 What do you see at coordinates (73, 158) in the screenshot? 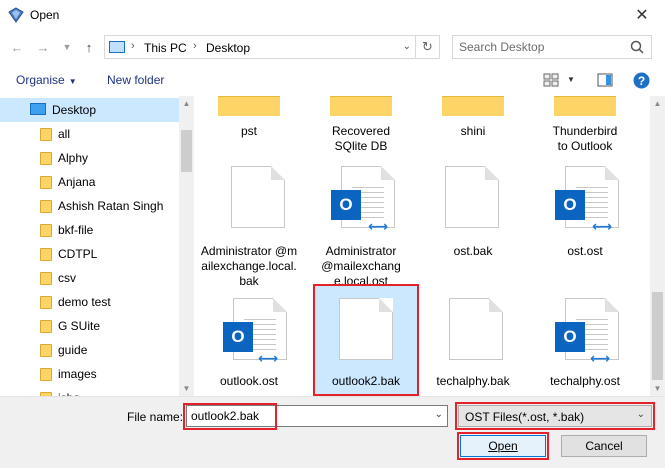
I see `sidebar-item-label: Alphy` at bounding box center [73, 158].